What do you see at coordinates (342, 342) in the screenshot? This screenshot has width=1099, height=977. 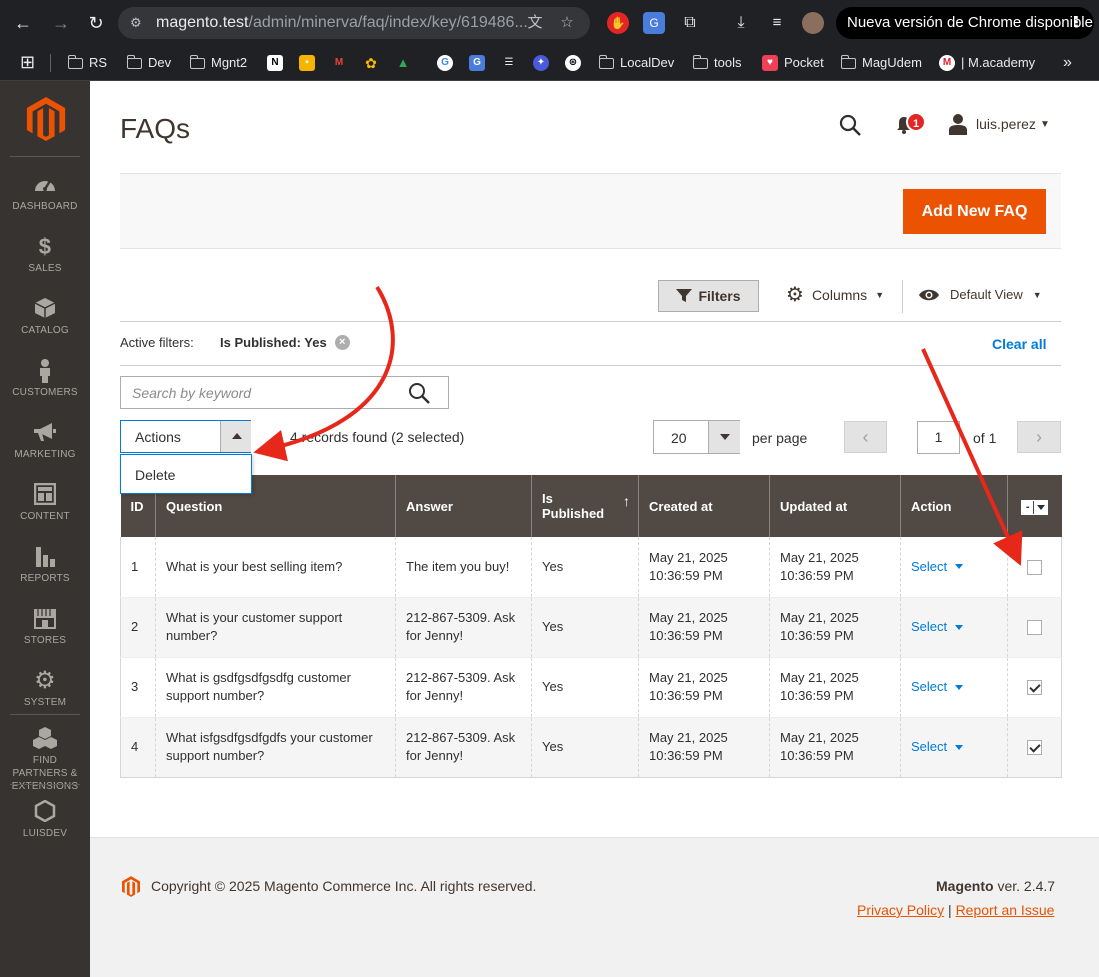 I see `remove-filter-icon: ×` at bounding box center [342, 342].